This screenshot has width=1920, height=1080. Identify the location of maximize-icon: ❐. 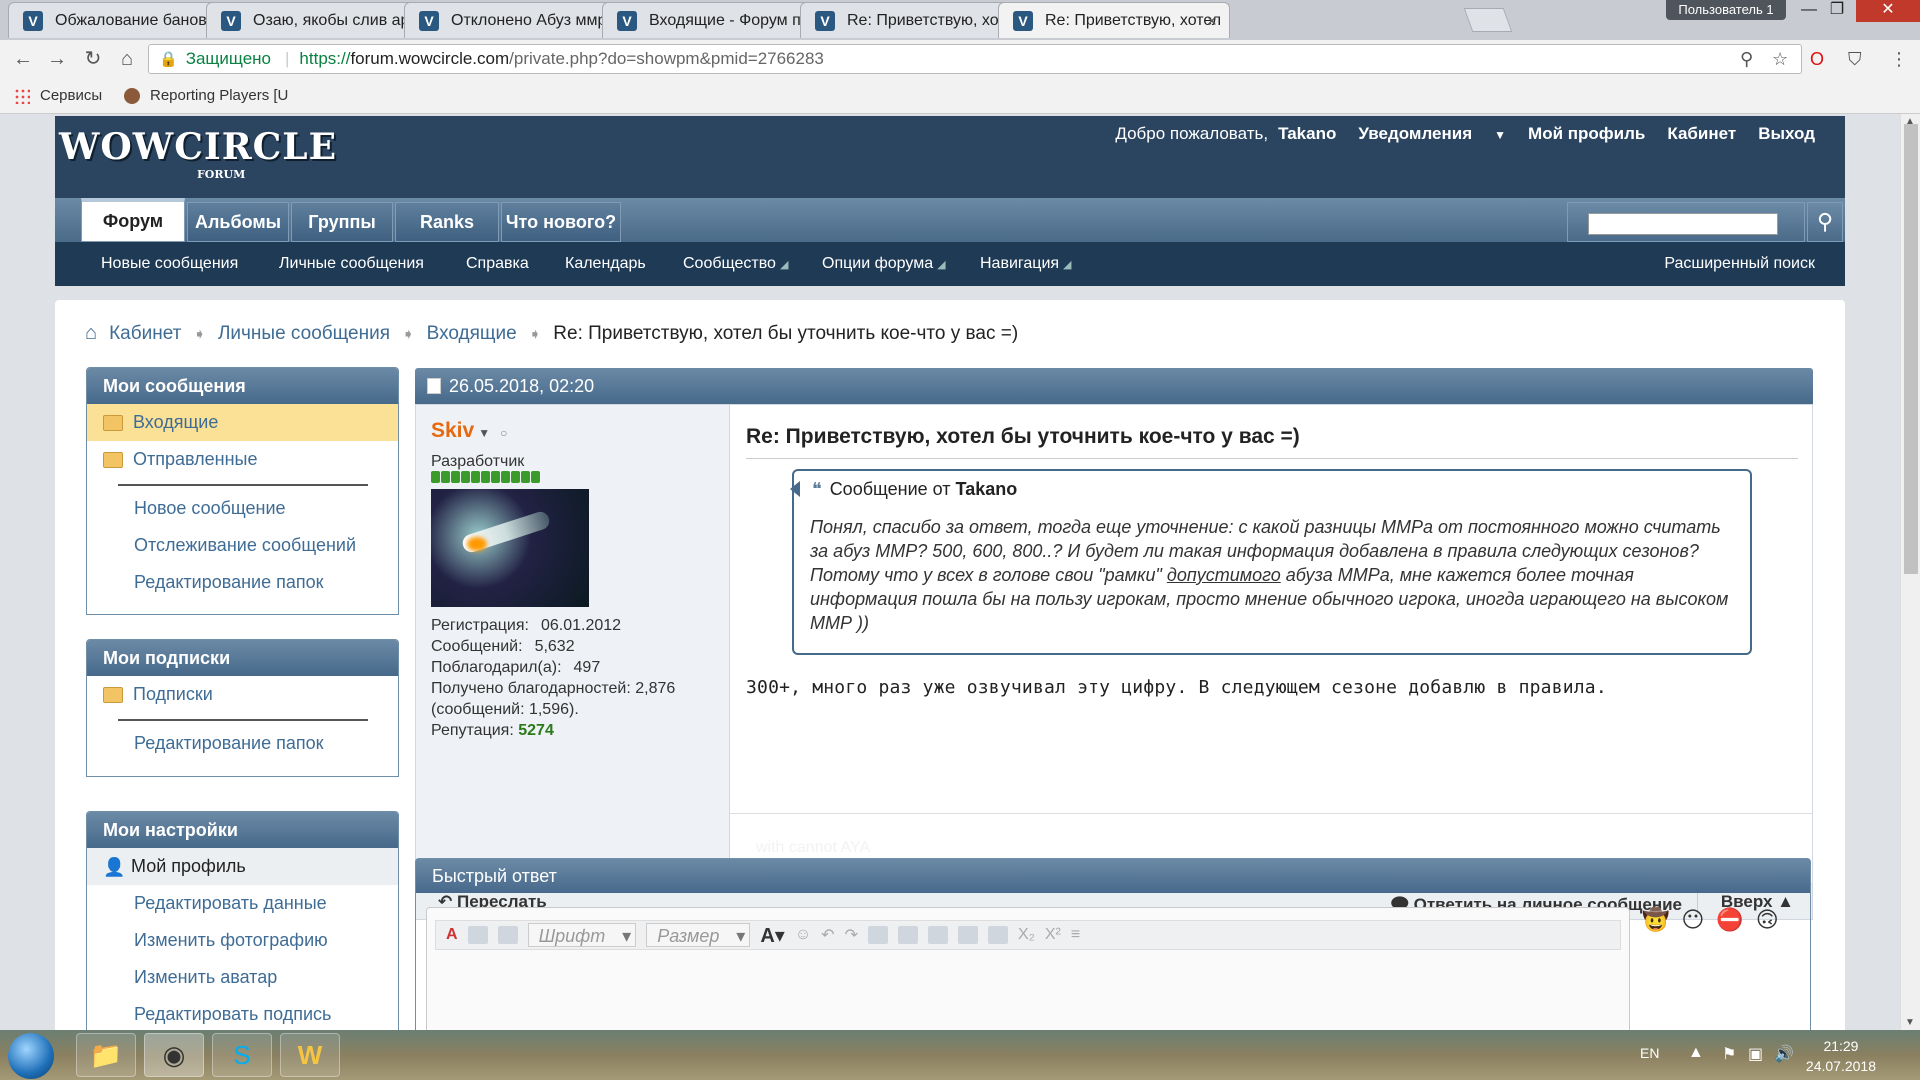
(1837, 11).